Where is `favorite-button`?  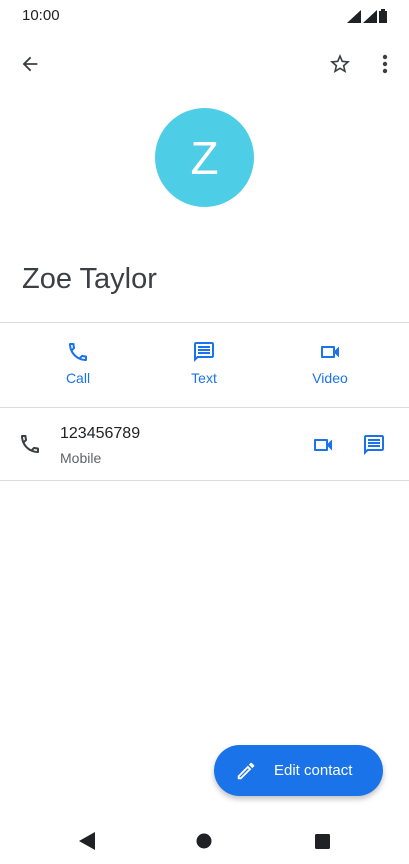 favorite-button is located at coordinates (340, 64).